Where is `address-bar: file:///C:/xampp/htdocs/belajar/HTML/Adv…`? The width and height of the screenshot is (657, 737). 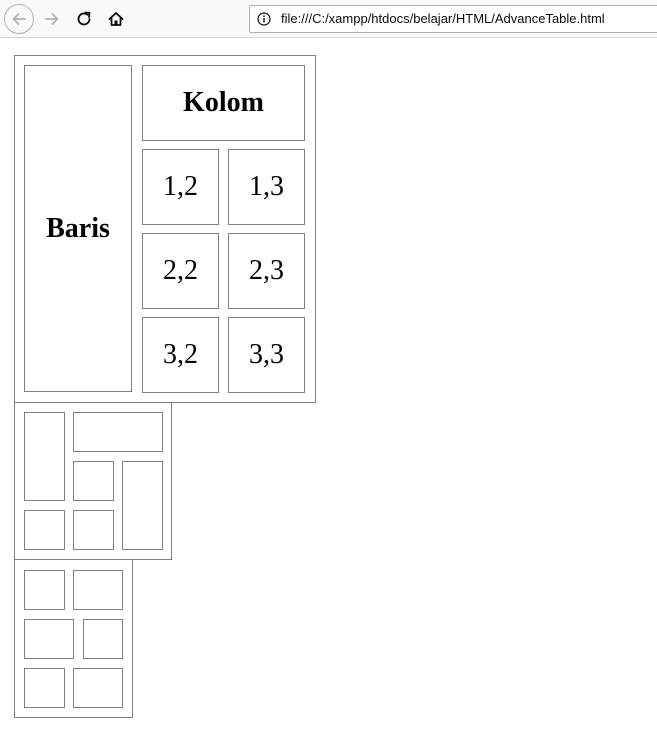 address-bar: file:///C:/xampp/htdocs/belajar/HTML/Adv… is located at coordinates (453, 19).